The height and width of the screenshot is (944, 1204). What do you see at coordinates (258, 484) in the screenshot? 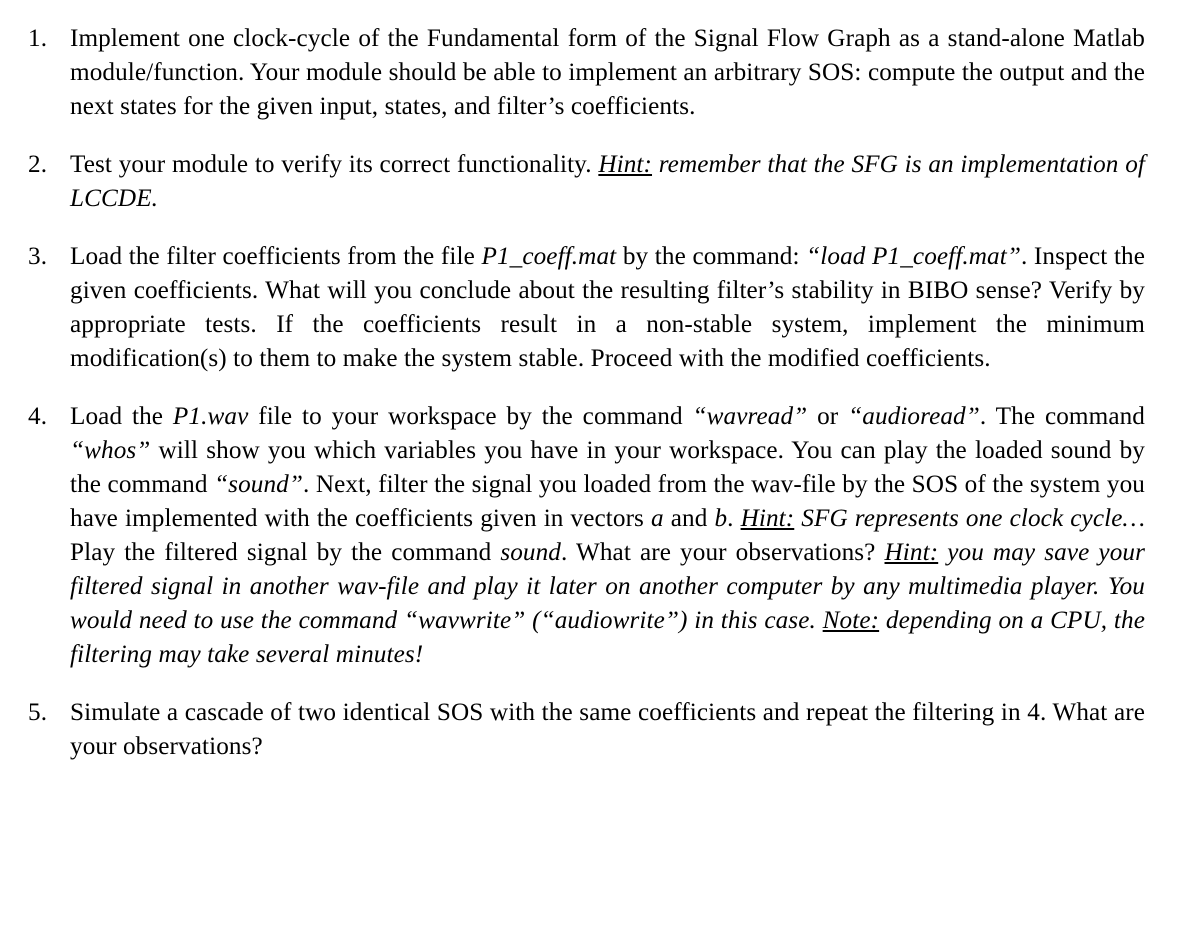
I see `emphasis-text: “sound”` at bounding box center [258, 484].